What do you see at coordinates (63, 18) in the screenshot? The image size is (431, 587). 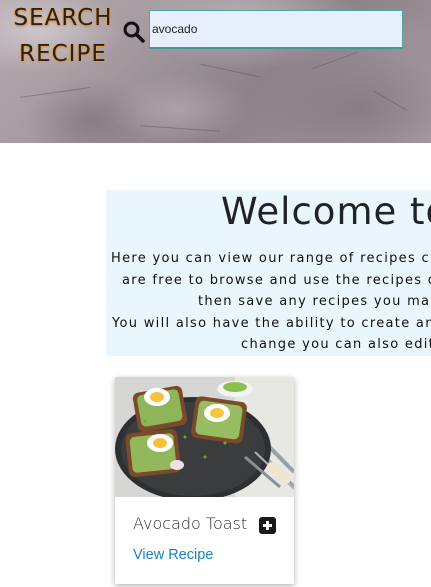 I see `logo-line-1: SEARCH` at bounding box center [63, 18].